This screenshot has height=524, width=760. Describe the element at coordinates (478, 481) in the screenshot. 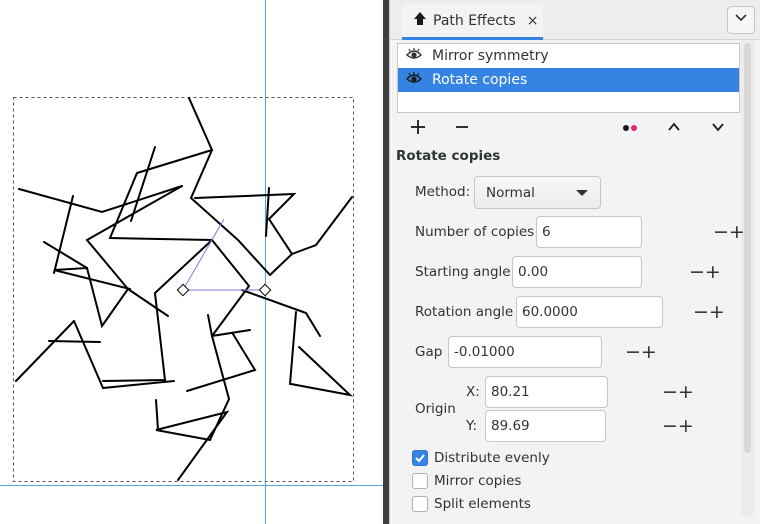

I see `mirror-copies-label: Mirror copies` at that location.